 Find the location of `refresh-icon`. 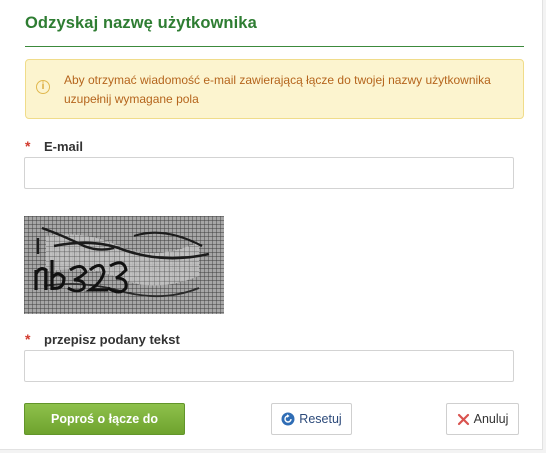

refresh-icon is located at coordinates (288, 419).